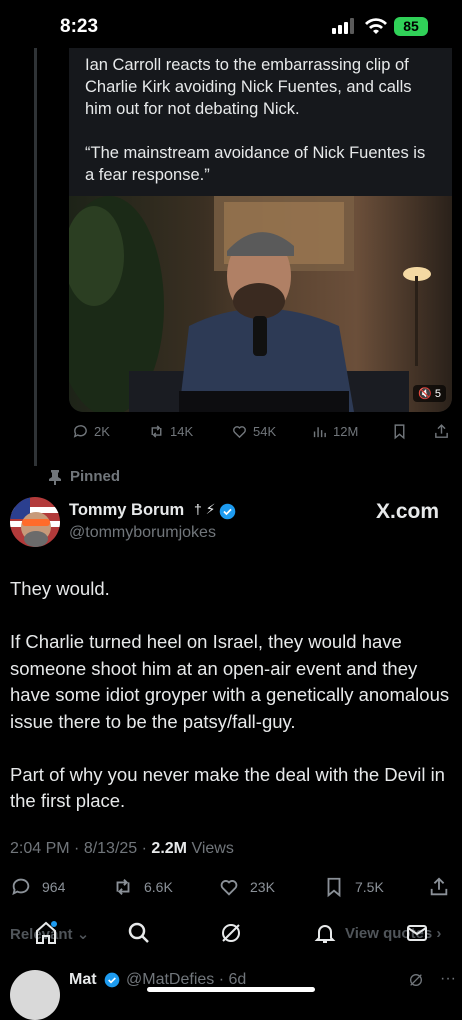  Describe the element at coordinates (35, 995) in the screenshot. I see `reply-avatar` at that location.